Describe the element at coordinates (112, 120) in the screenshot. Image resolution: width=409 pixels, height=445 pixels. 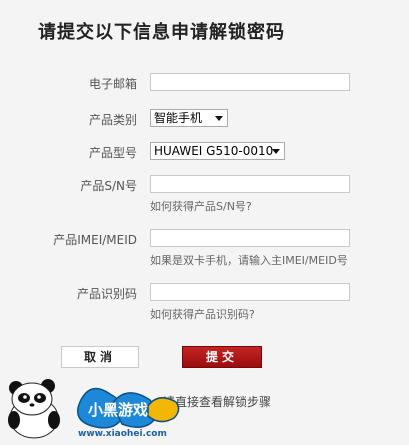
I see `category-label: 产品类别` at that location.